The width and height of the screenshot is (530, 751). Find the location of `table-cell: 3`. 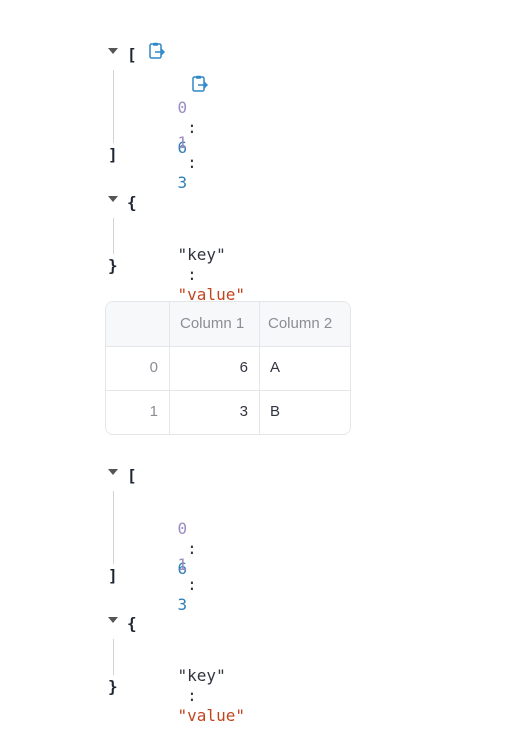

table-cell: 3 is located at coordinates (214, 412).